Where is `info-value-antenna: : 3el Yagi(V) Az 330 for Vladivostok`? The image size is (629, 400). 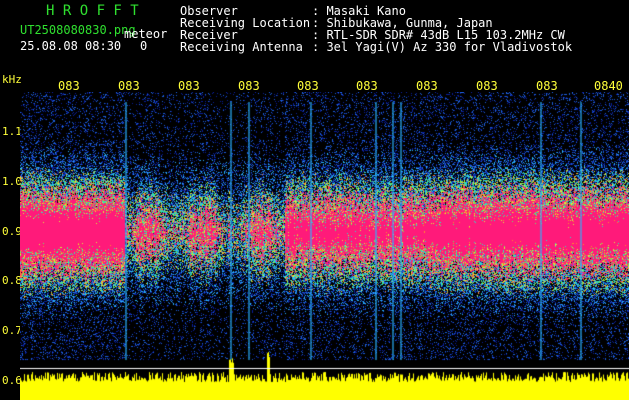
info-value-antenna: : 3el Yagi(V) Az 330 for Vladivostok is located at coordinates (442, 47).